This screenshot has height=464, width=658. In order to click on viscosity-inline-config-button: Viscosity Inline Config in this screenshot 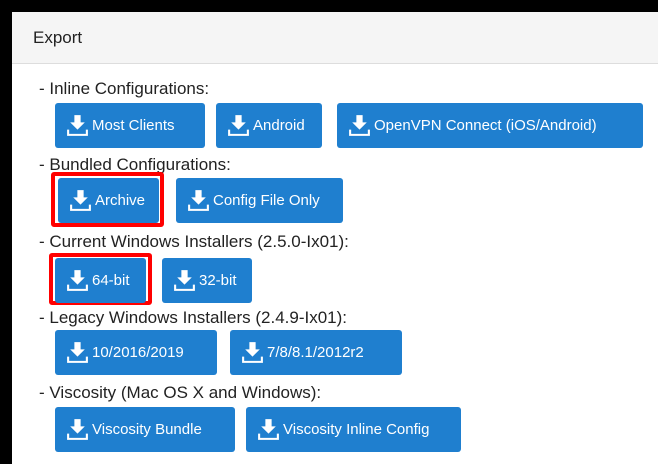, I will do `click(353, 429)`.